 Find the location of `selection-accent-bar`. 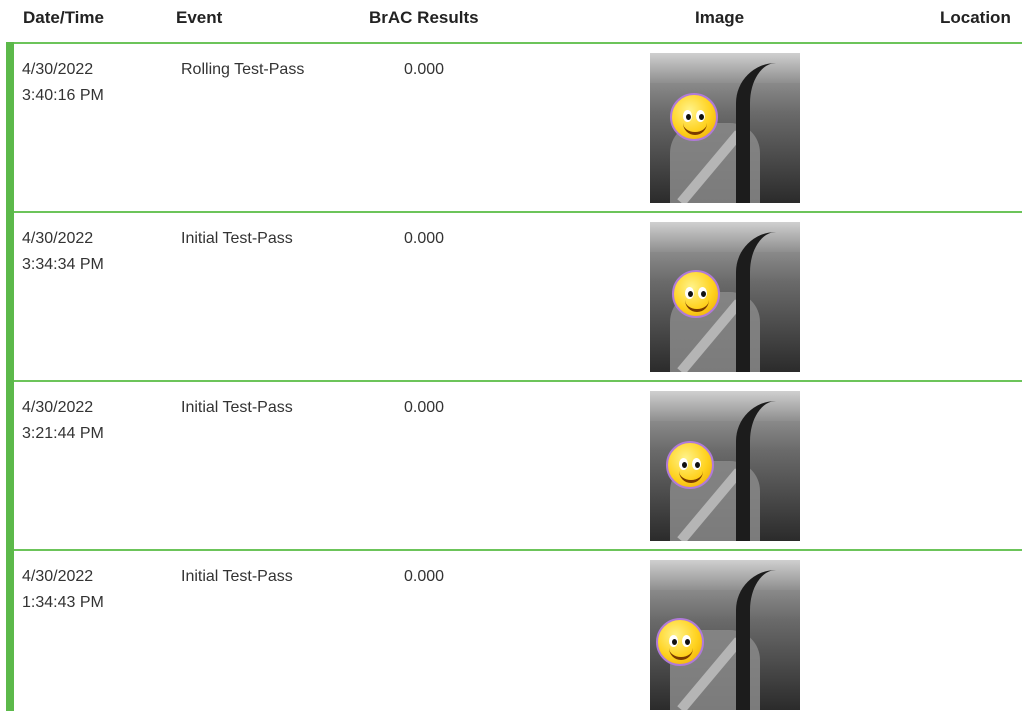

selection-accent-bar is located at coordinates (10, 376).